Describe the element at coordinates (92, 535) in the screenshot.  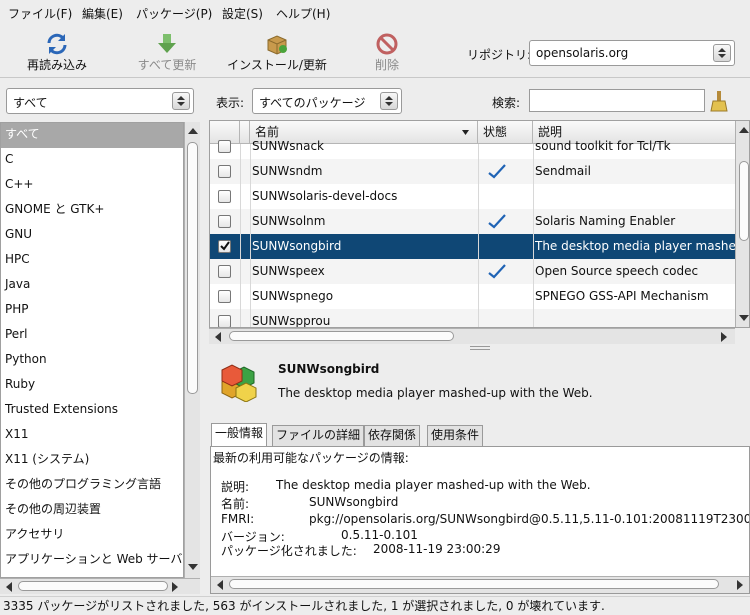
I see `category-item: アクセサリ` at that location.